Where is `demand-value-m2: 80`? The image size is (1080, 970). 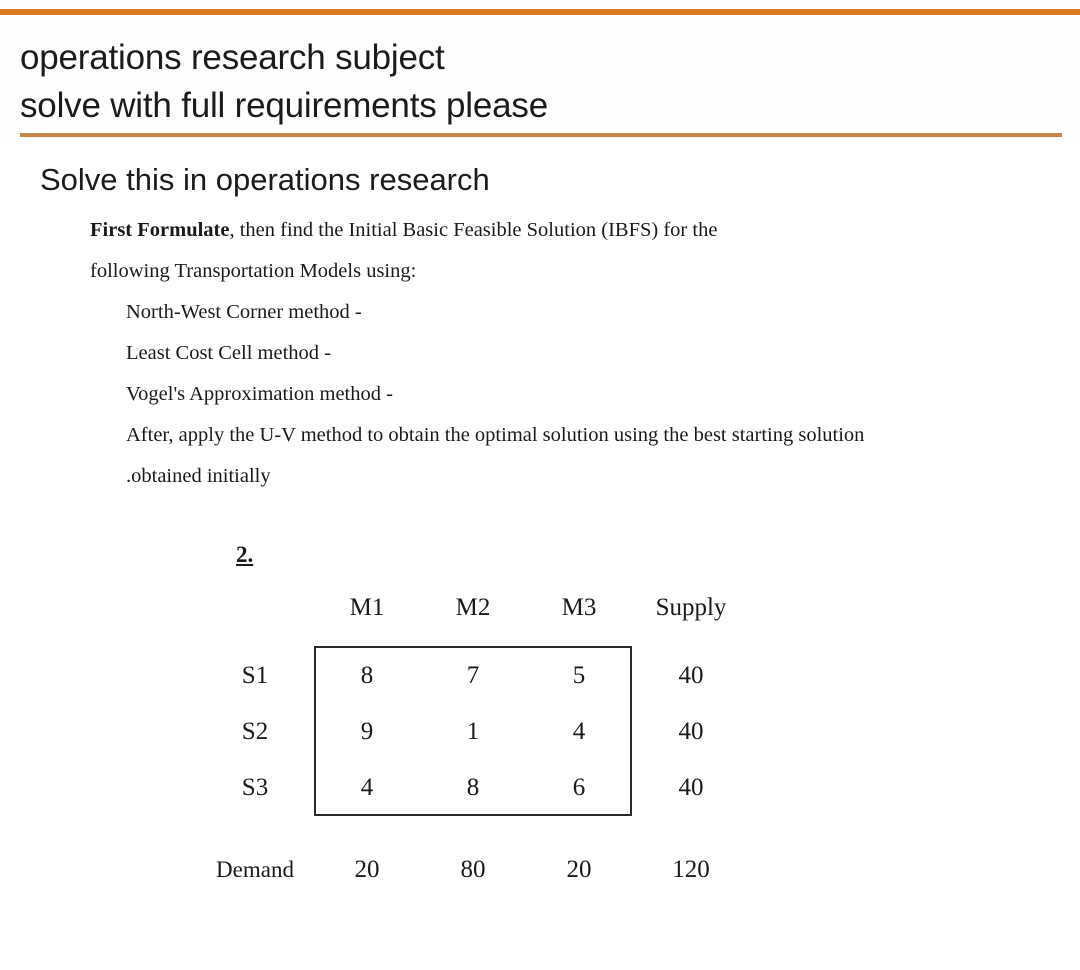 demand-value-m2: 80 is located at coordinates (473, 869).